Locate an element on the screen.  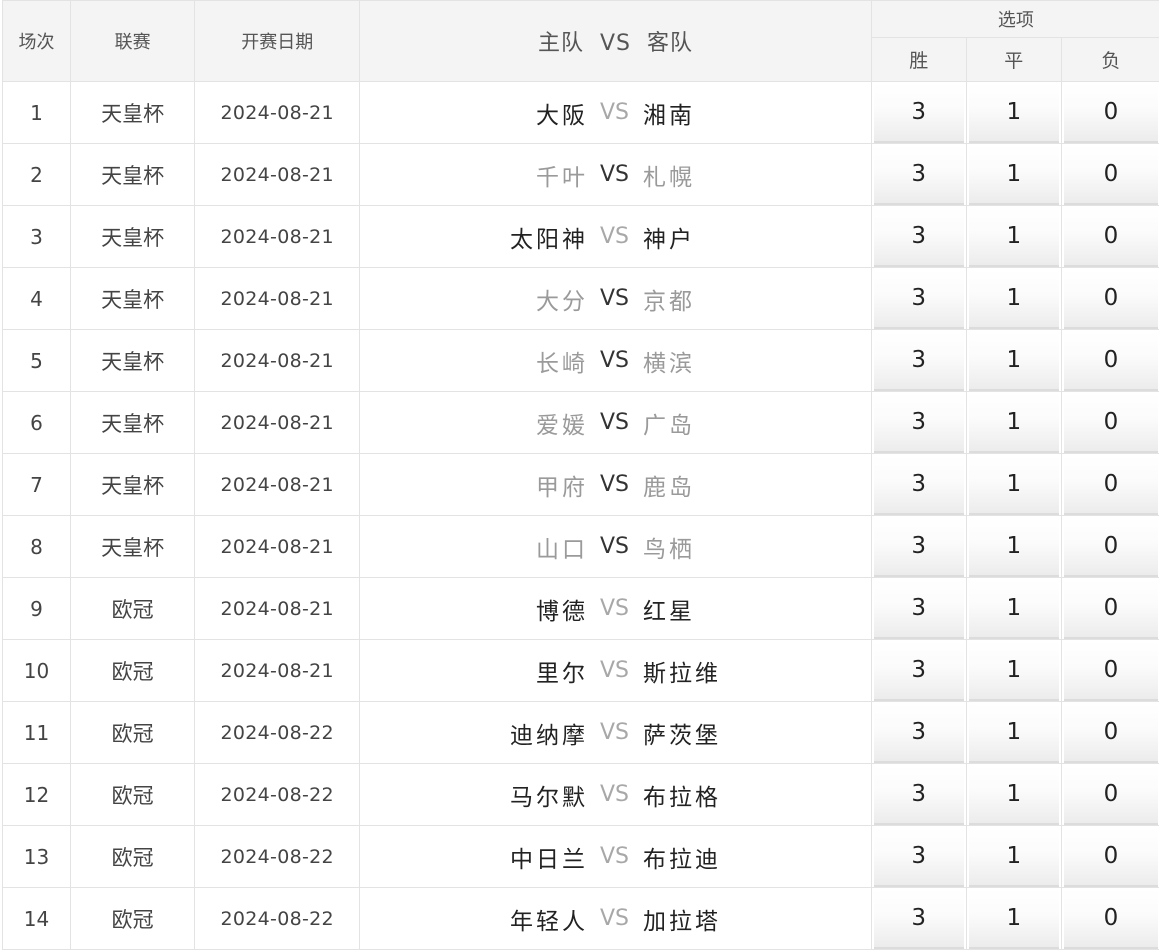
table-row: 4天皇杯2024-08-21大分VS京都310 is located at coordinates (581, 299).